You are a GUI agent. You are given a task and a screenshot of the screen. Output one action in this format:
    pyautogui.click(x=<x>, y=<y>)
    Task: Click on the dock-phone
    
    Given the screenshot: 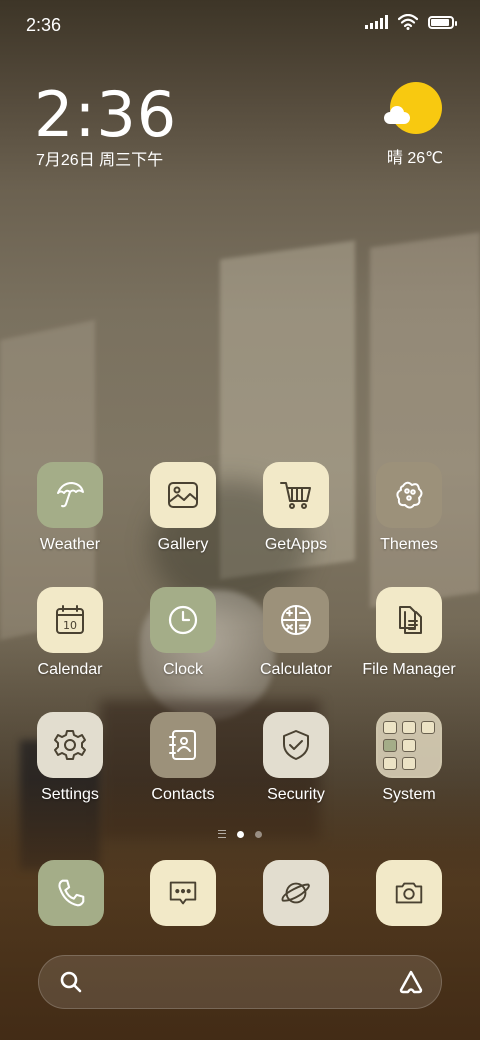 What is the action you would take?
    pyautogui.click(x=71, y=893)
    